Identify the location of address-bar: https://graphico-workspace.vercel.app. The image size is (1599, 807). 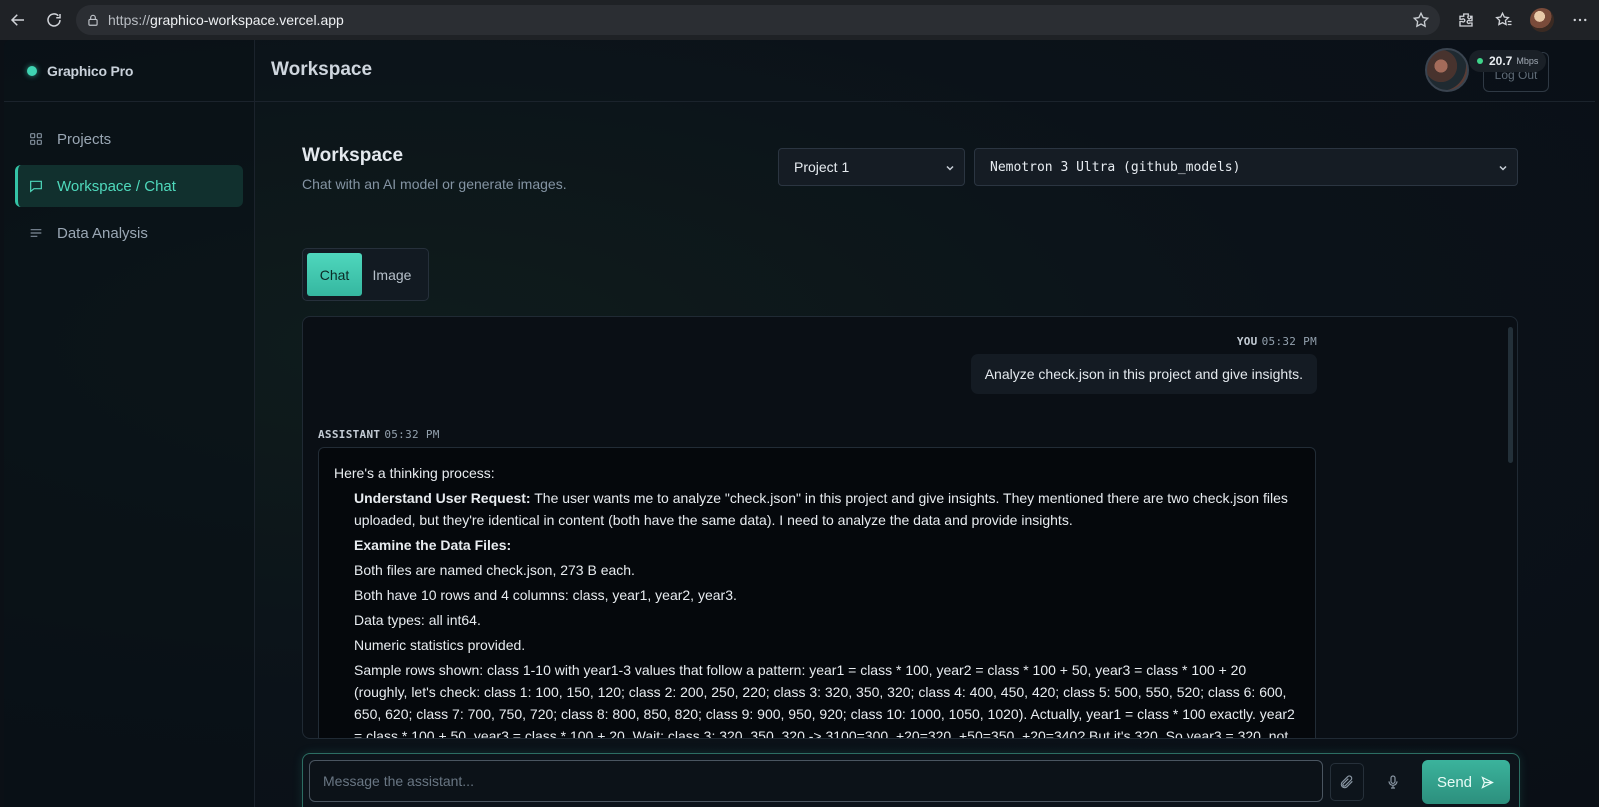
(758, 20).